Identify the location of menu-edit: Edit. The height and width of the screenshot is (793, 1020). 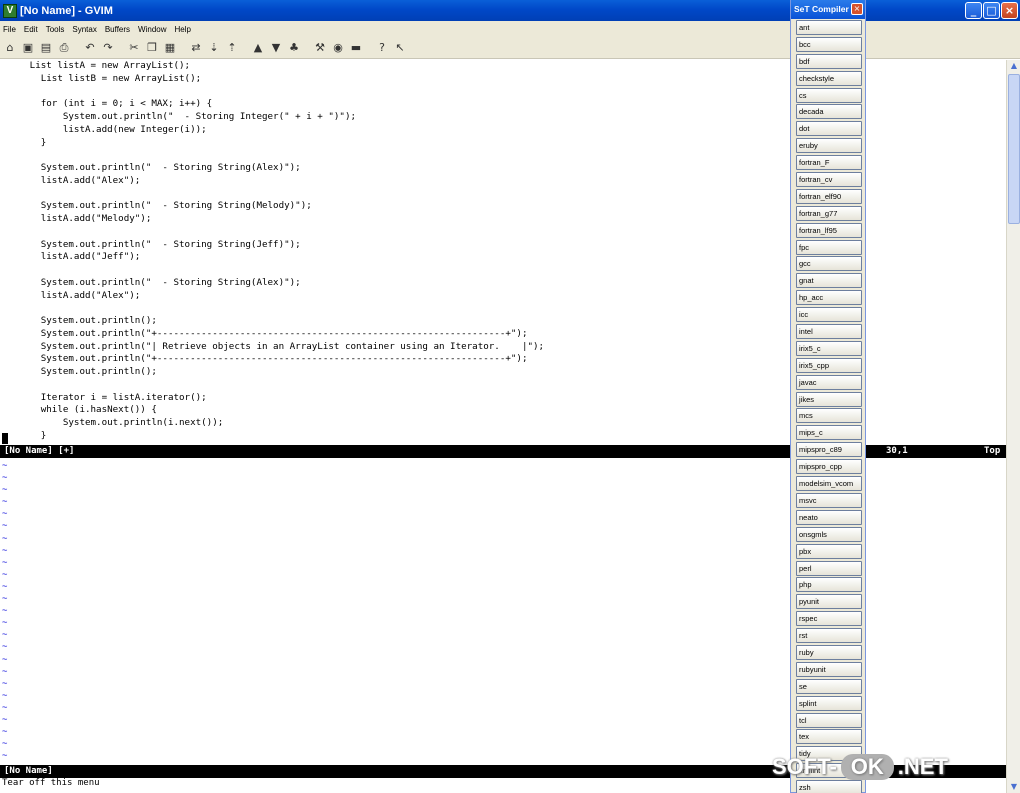
(31, 29).